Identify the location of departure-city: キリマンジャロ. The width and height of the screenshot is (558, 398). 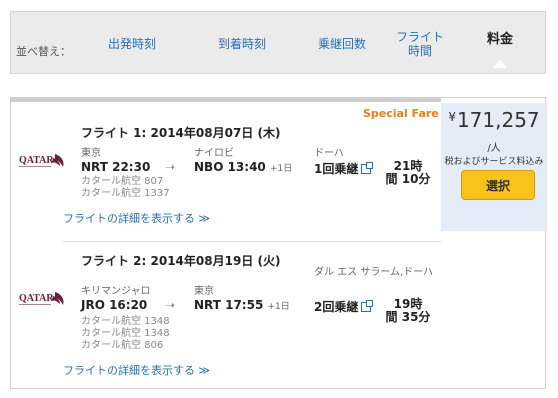
(116, 291).